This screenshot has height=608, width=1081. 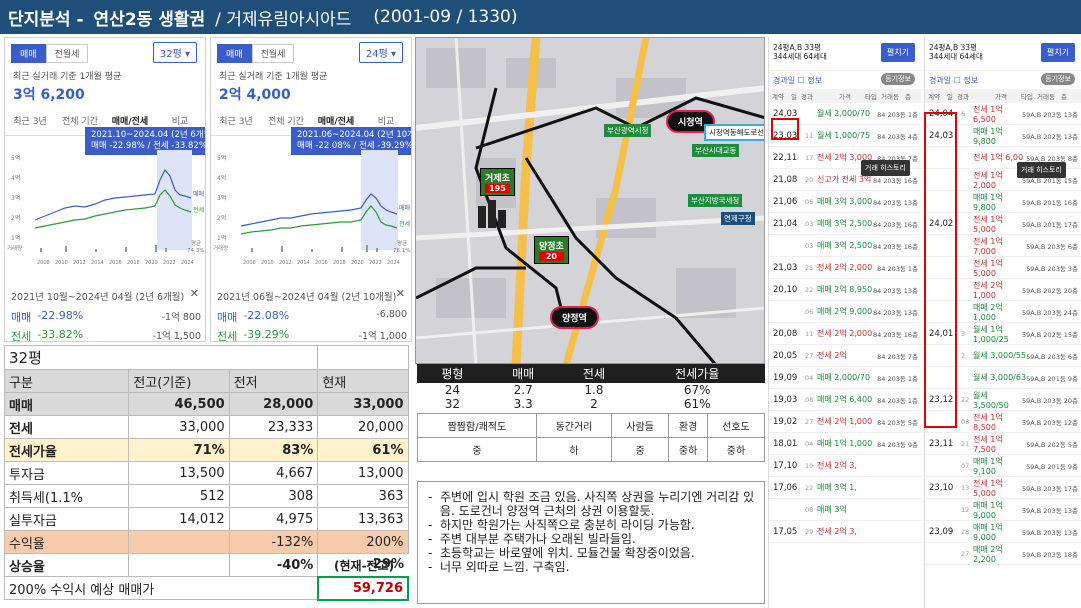 I want to click on contract-day: 11, so click(x=809, y=333).